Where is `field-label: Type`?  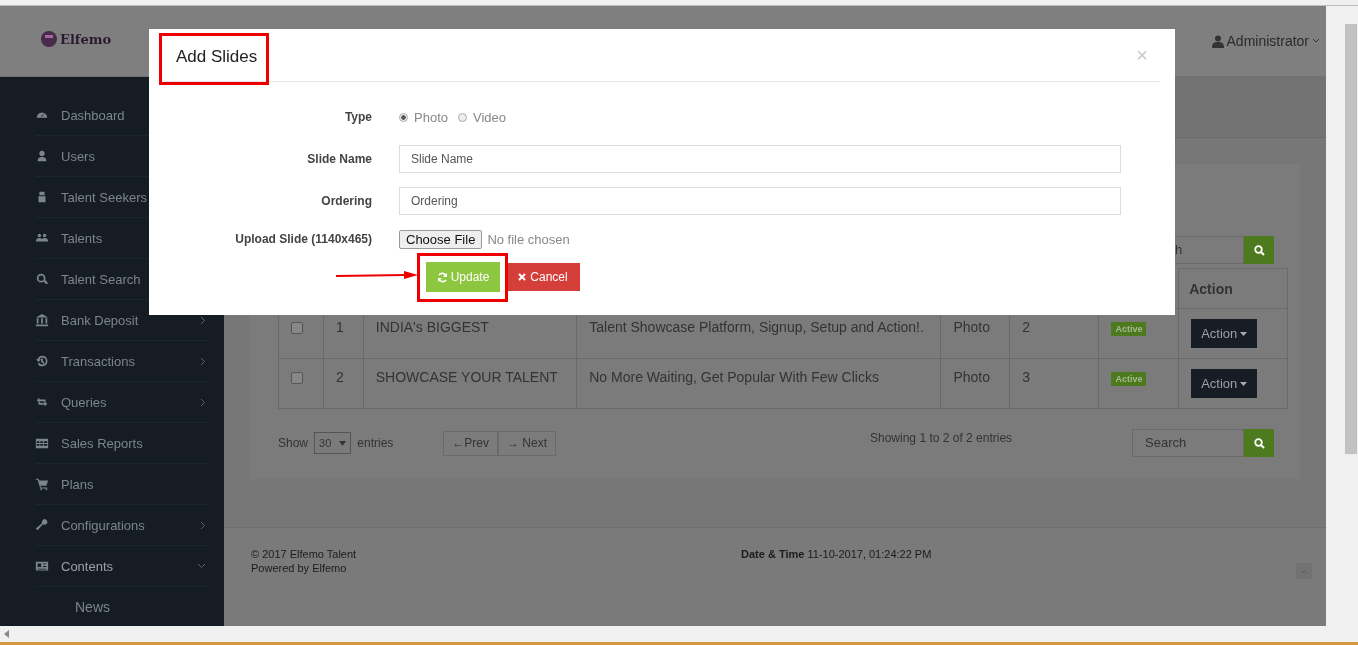
field-label: Type is located at coordinates (358, 117).